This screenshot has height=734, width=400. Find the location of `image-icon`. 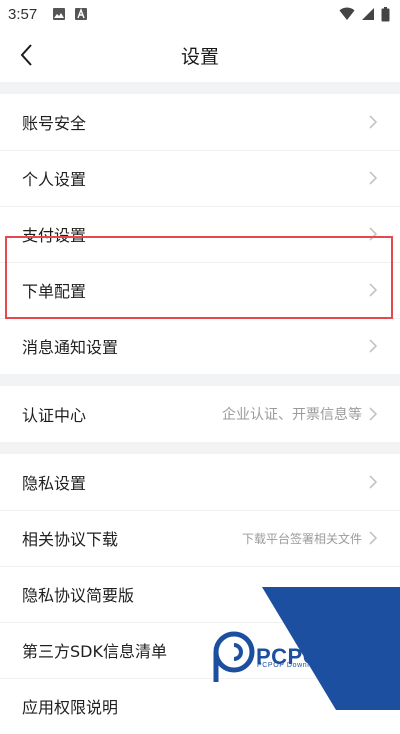

image-icon is located at coordinates (59, 16).